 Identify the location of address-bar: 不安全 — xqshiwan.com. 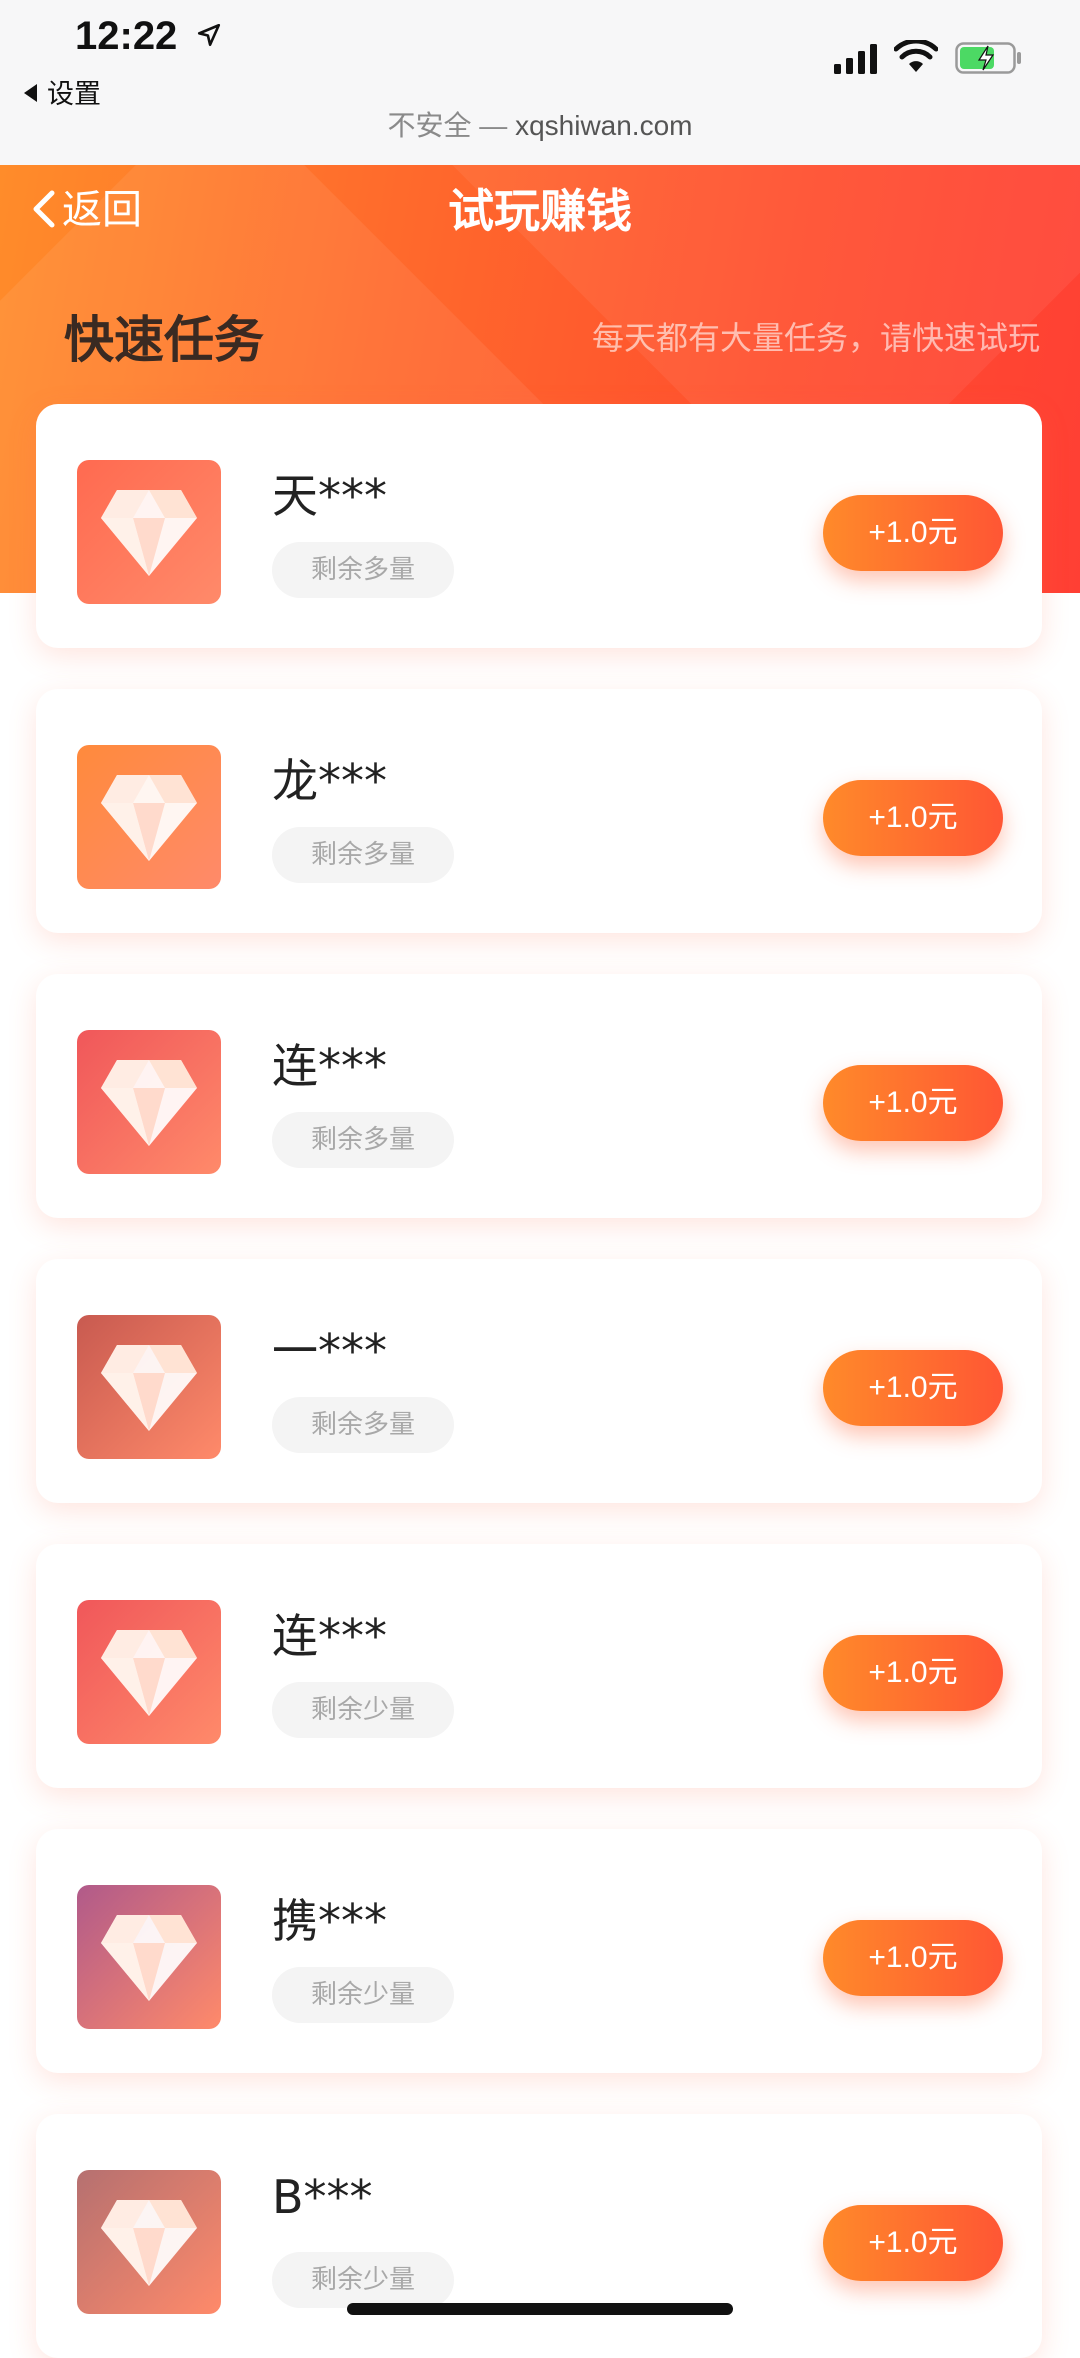
(540, 124).